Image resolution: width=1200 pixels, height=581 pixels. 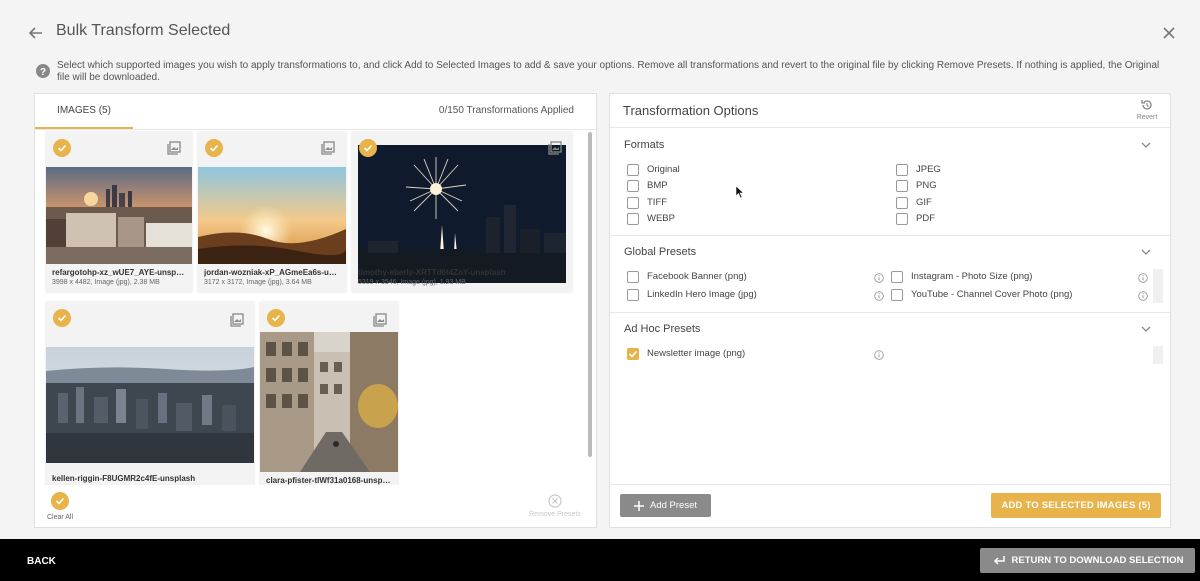 I want to click on add-preset-label: Add Preset, so click(x=673, y=505).